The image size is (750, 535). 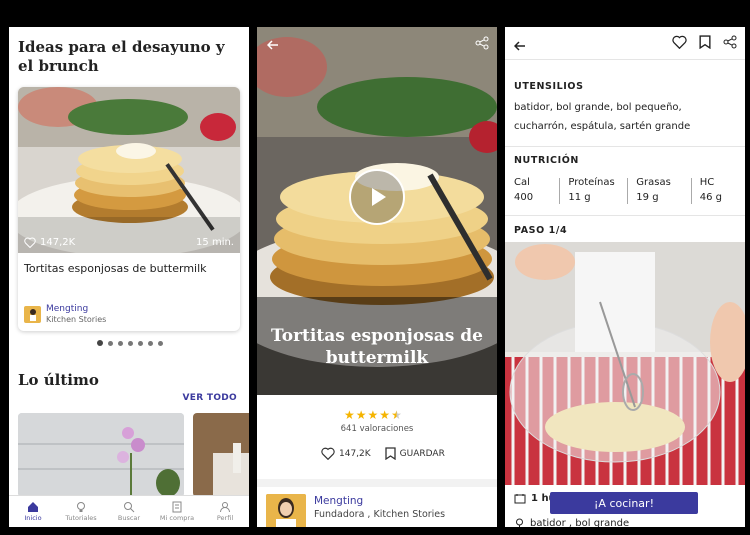 I want to click on carousel-dots, so click(x=130, y=343).